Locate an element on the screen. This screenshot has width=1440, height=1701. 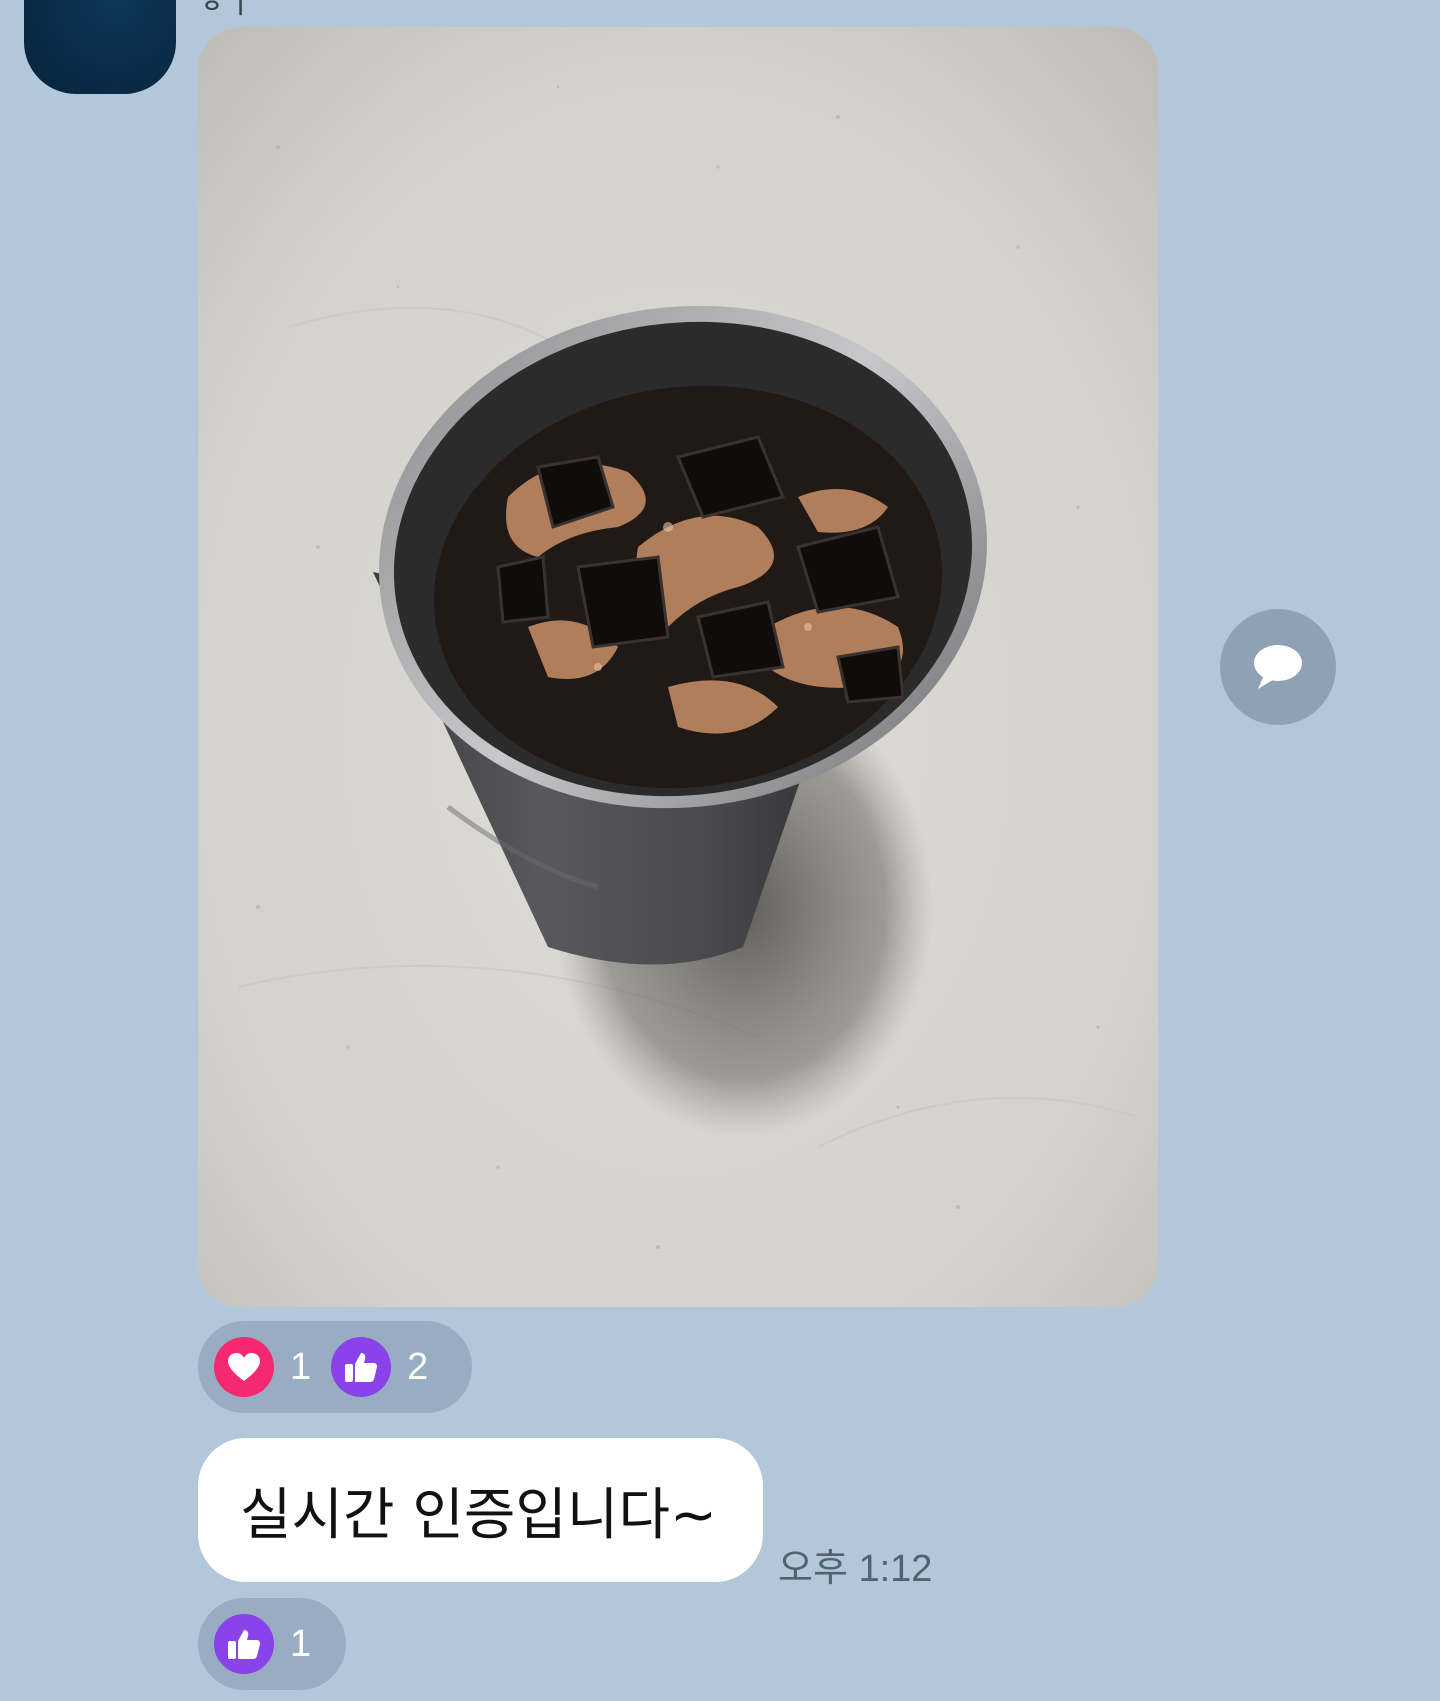
sender-avatar is located at coordinates (100, 47).